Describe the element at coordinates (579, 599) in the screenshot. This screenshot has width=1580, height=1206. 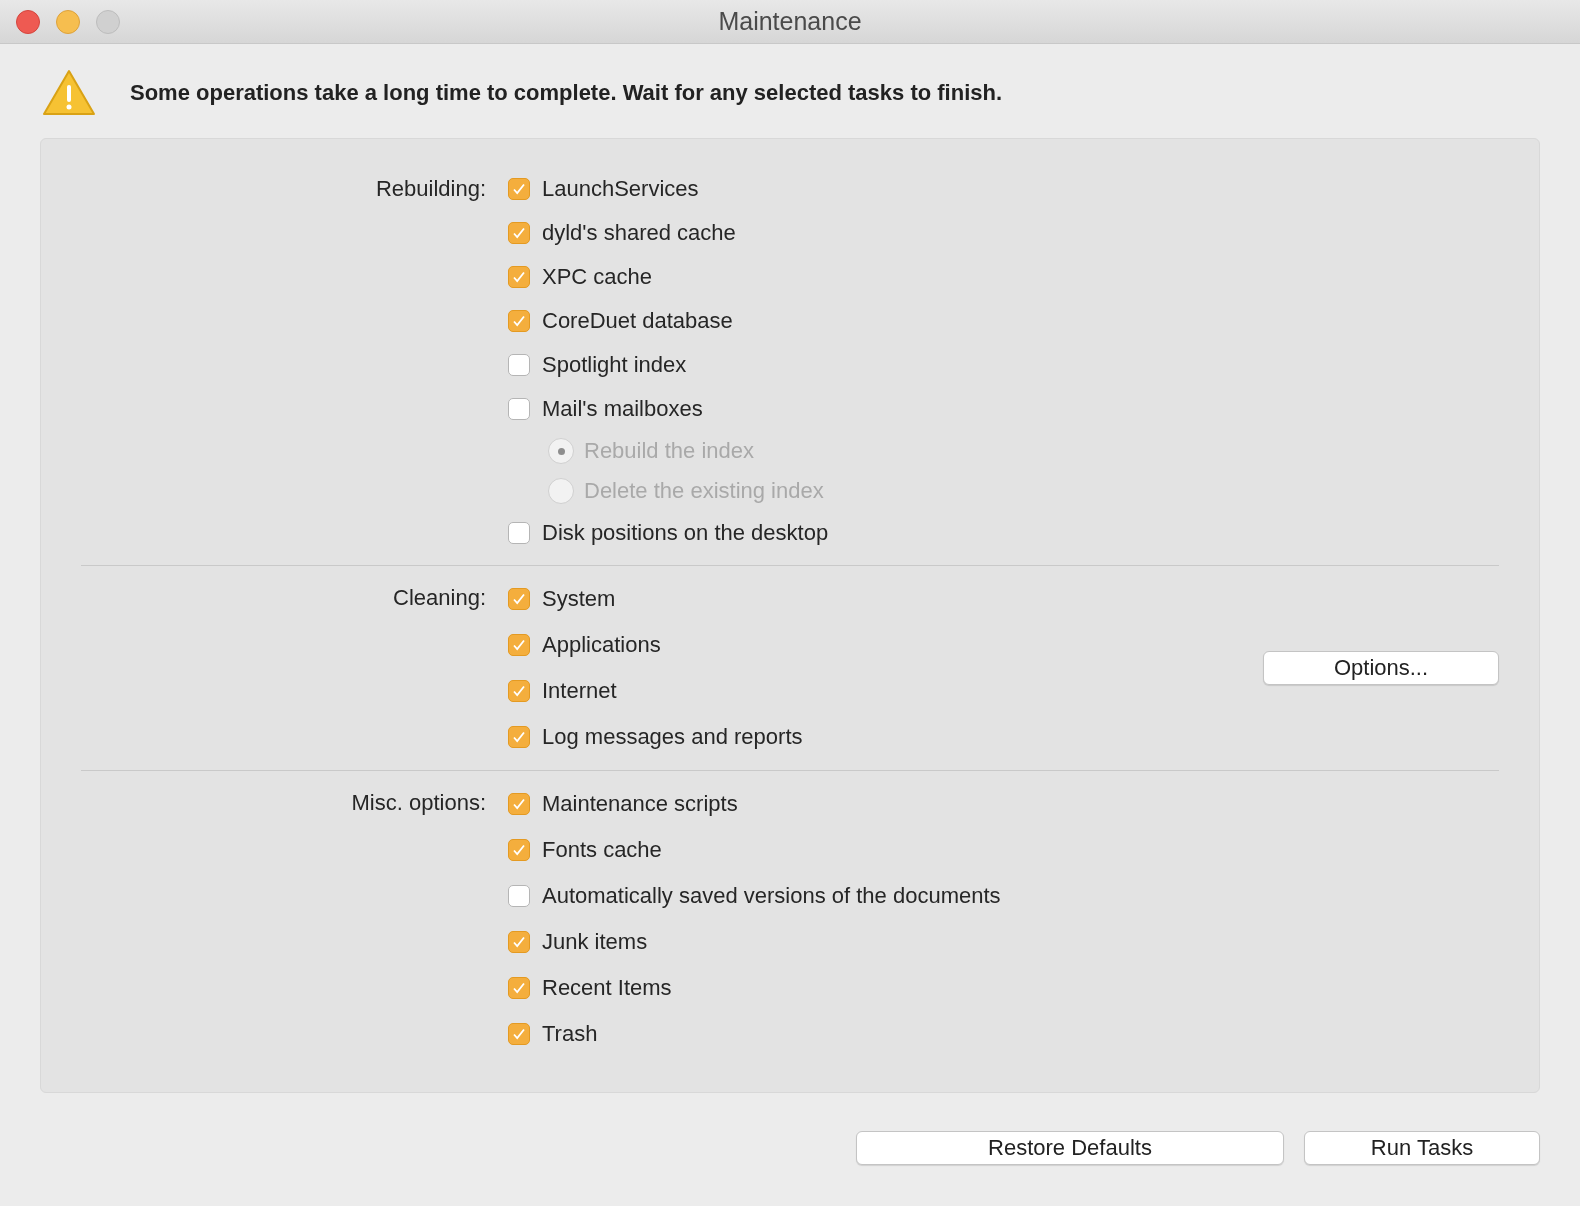
I see `checkbox-label: System` at that location.